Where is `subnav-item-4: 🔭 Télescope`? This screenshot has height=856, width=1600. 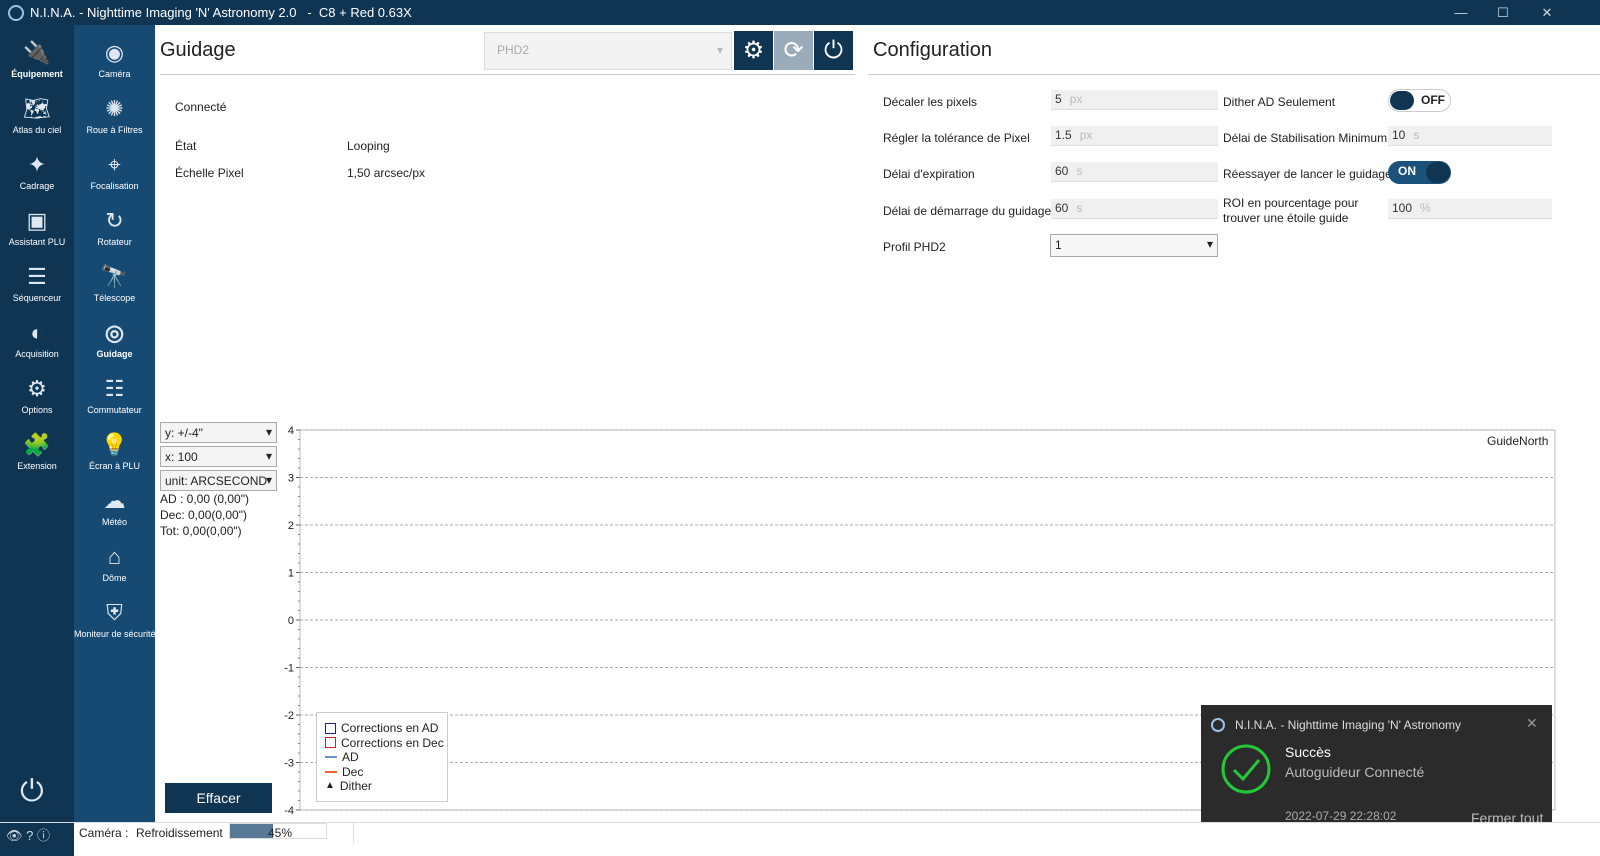
subnav-item-4: 🔭 Télescope is located at coordinates (114, 283).